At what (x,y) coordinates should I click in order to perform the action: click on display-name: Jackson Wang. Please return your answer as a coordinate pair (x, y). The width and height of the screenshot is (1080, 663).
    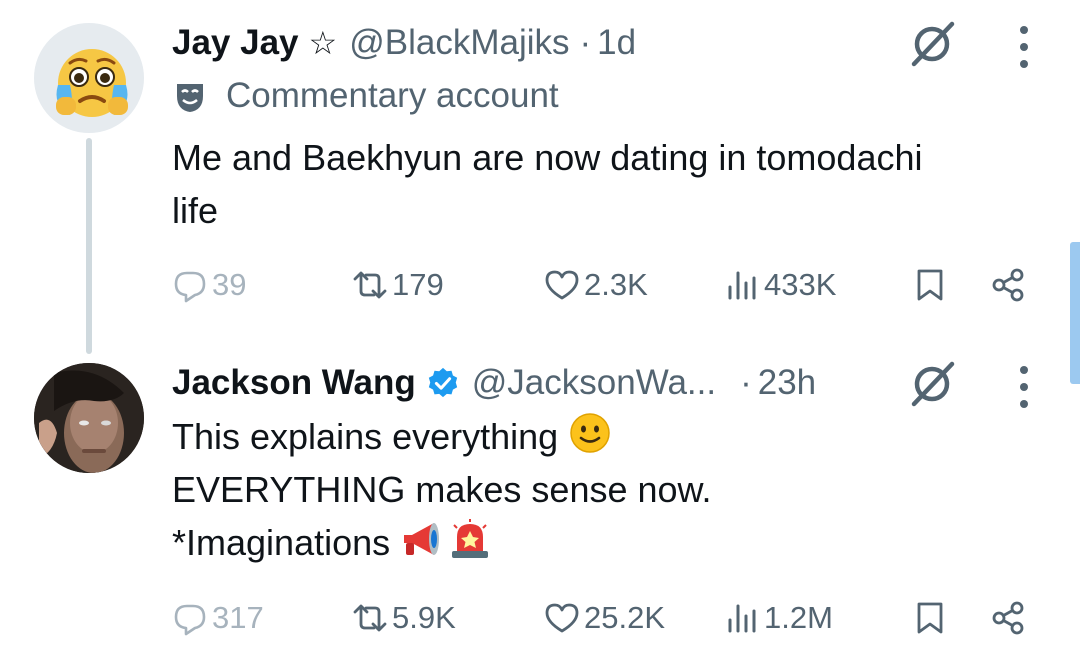
    Looking at the image, I should click on (294, 383).